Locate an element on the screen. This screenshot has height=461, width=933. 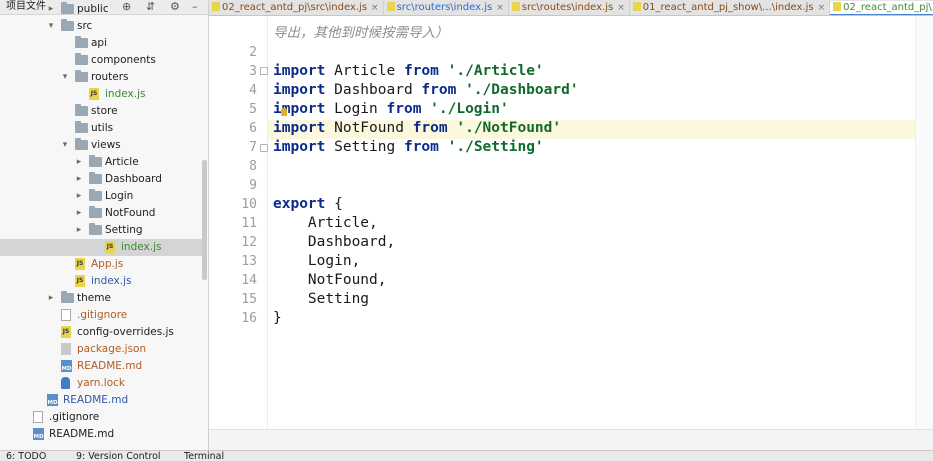
editor-tab: src\routes\index.js × is located at coordinates (569, 8).